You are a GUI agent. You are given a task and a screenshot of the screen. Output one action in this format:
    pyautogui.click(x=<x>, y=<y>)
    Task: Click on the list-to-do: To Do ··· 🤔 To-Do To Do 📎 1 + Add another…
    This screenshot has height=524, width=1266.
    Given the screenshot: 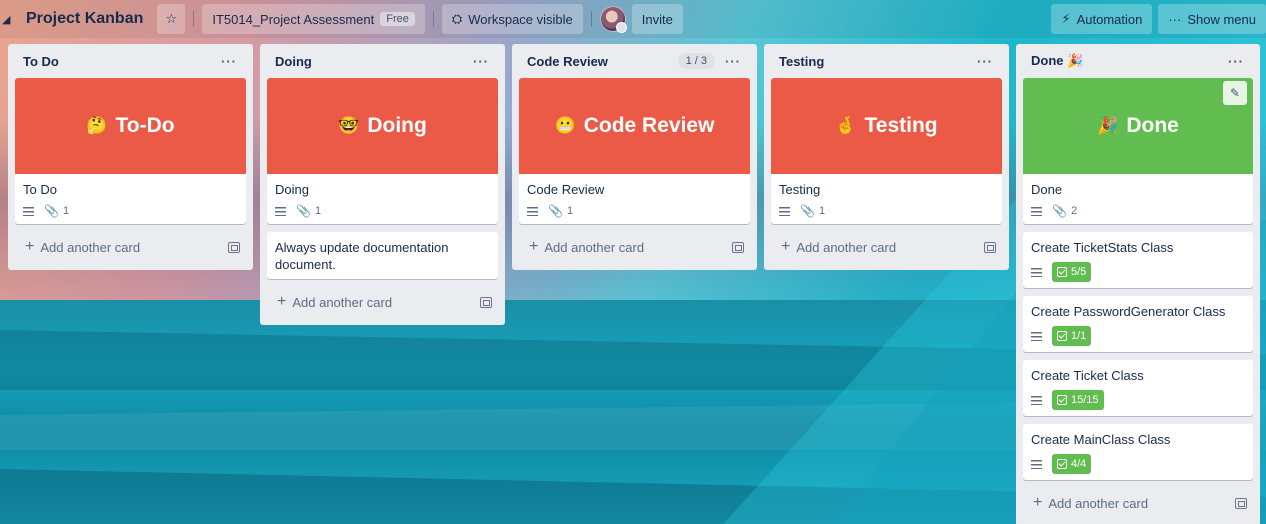 What is the action you would take?
    pyautogui.click(x=130, y=157)
    